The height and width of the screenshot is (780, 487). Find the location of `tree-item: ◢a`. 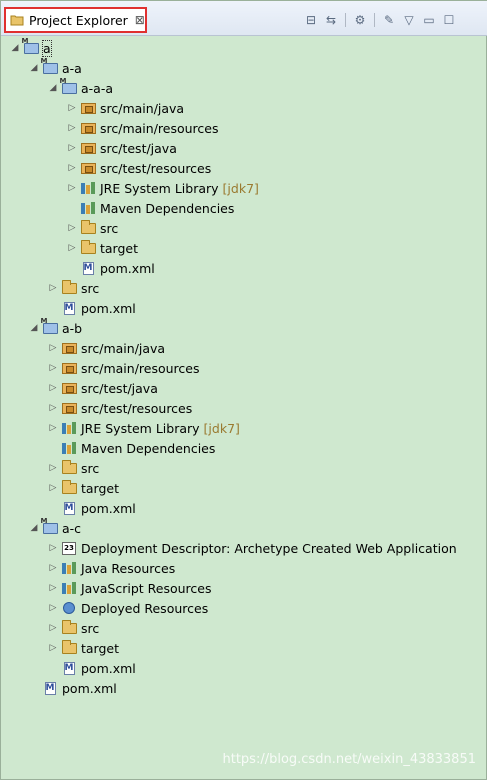

tree-item: ◢a is located at coordinates (30, 47).